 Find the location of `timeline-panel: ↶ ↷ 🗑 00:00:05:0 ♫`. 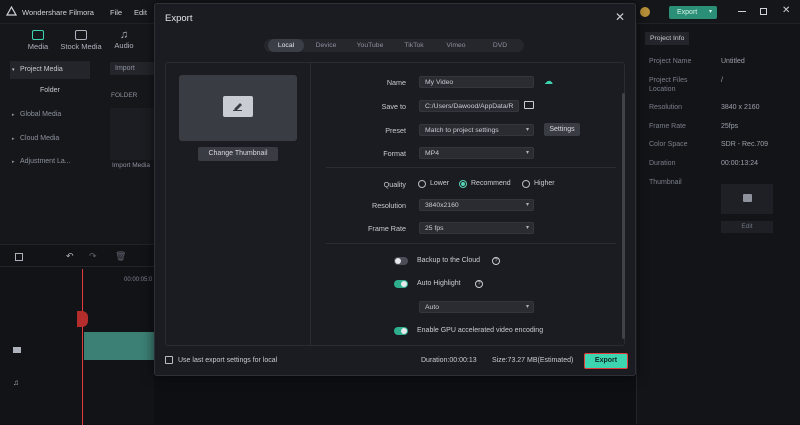

timeline-panel: ↶ ↷ 🗑 00:00:05:0 ♫ is located at coordinates (77, 334).